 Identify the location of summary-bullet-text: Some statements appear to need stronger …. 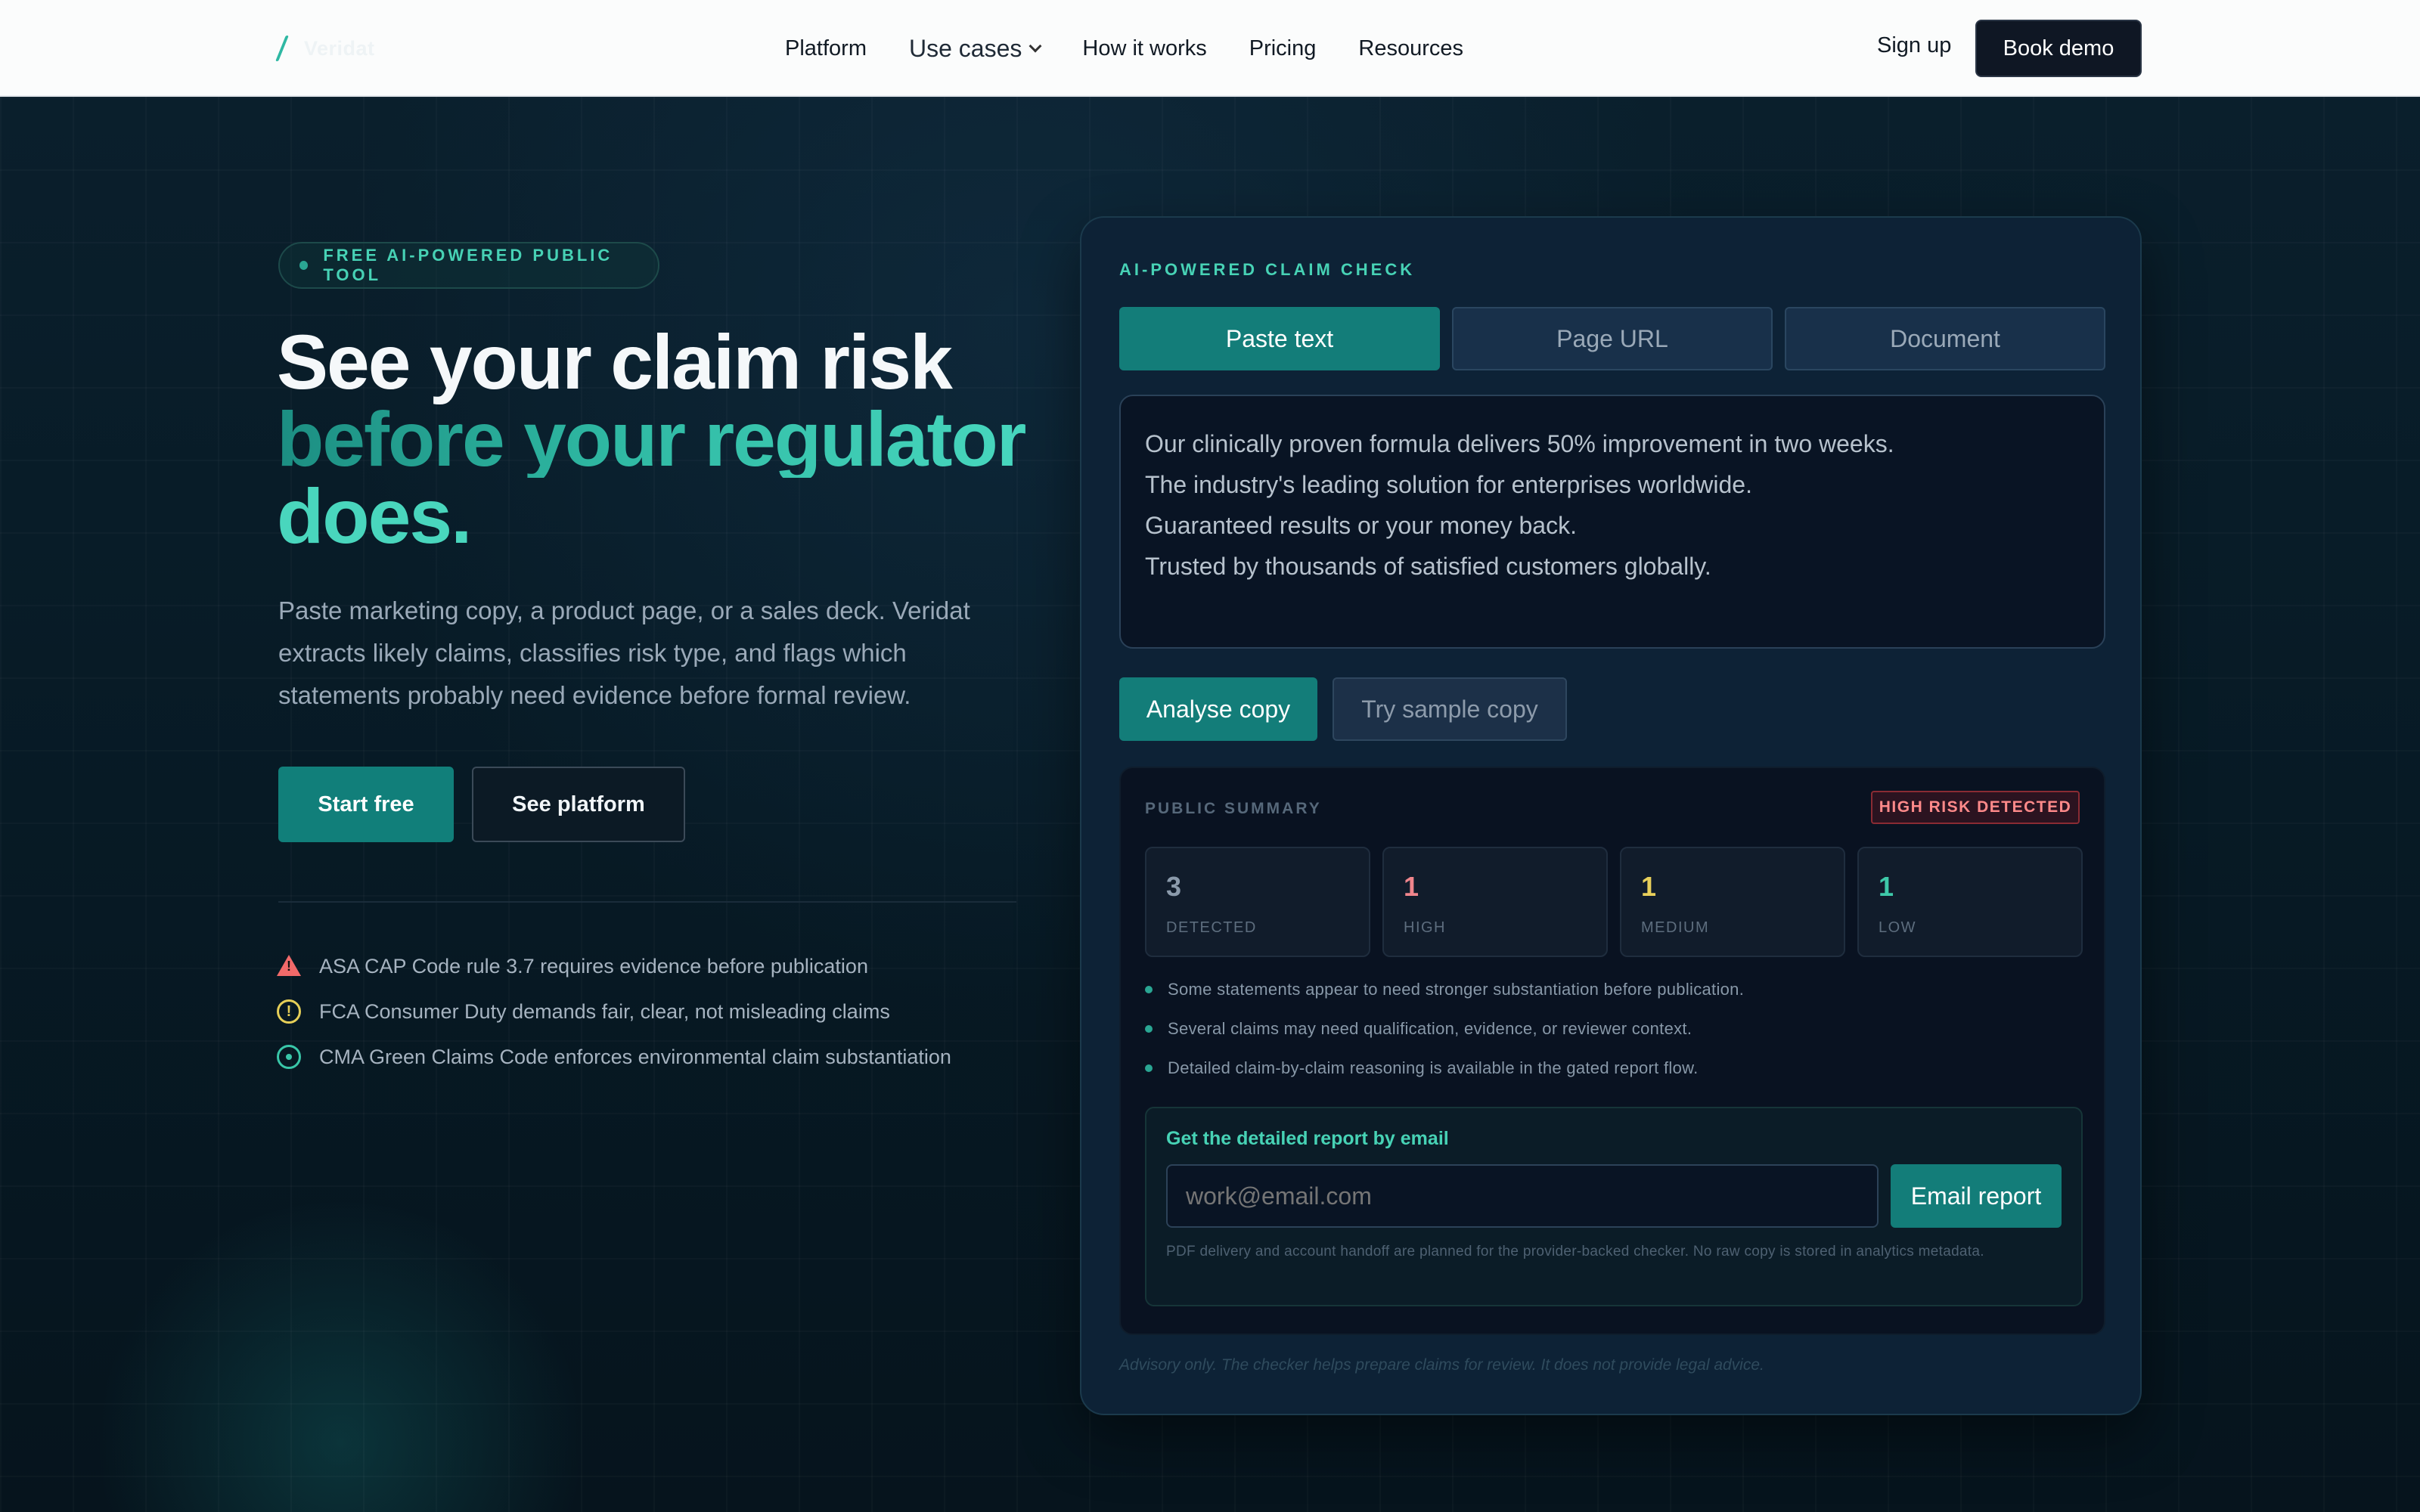
(1456, 989).